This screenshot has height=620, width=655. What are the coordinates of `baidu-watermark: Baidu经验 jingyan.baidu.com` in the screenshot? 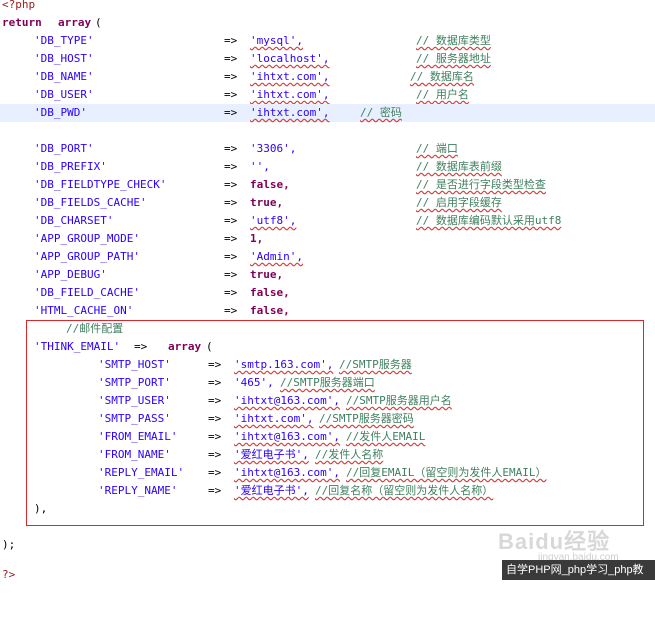 It's located at (558, 543).